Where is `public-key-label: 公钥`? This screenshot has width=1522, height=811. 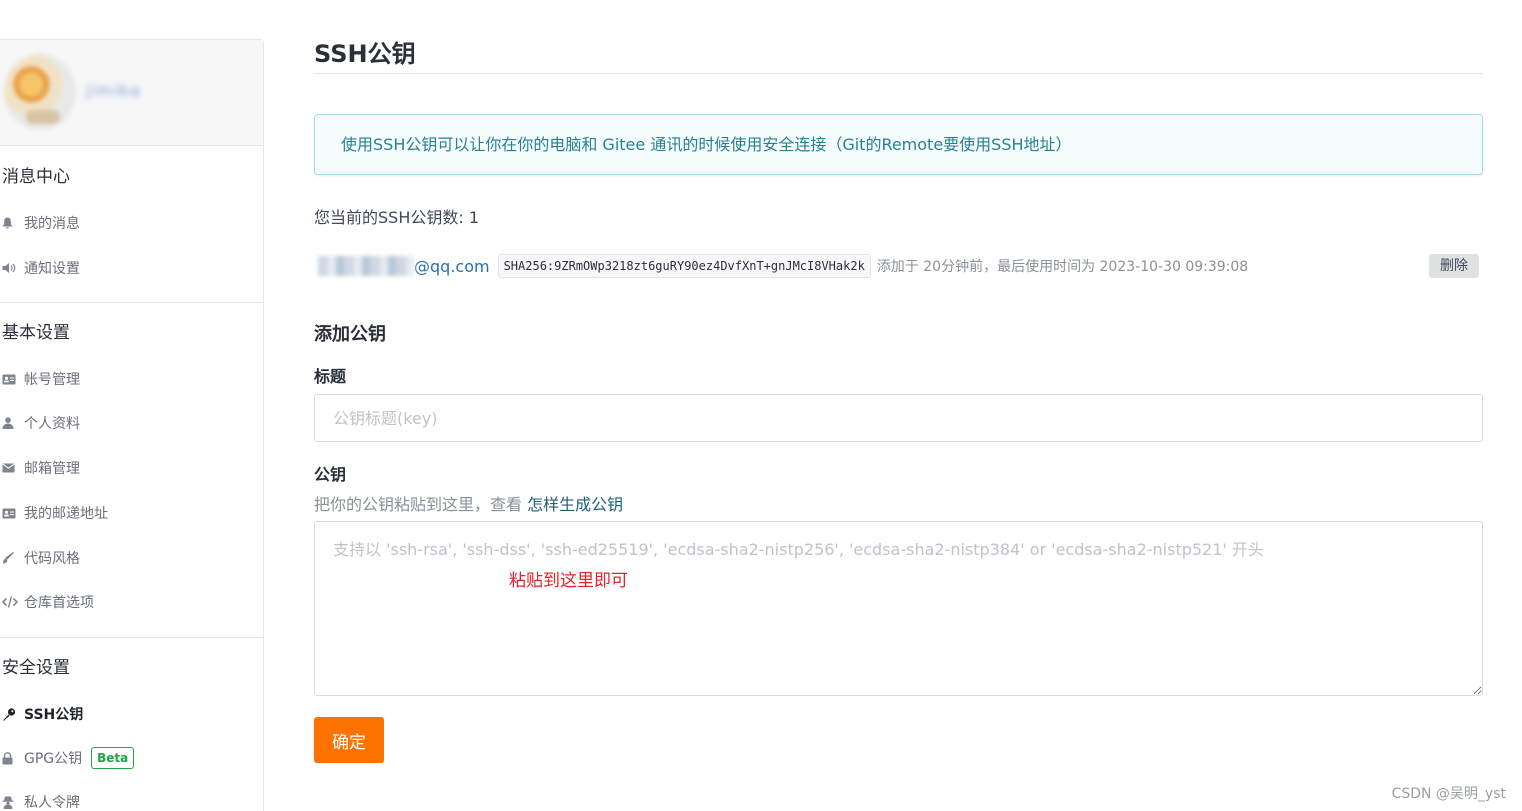 public-key-label: 公钥 is located at coordinates (330, 474).